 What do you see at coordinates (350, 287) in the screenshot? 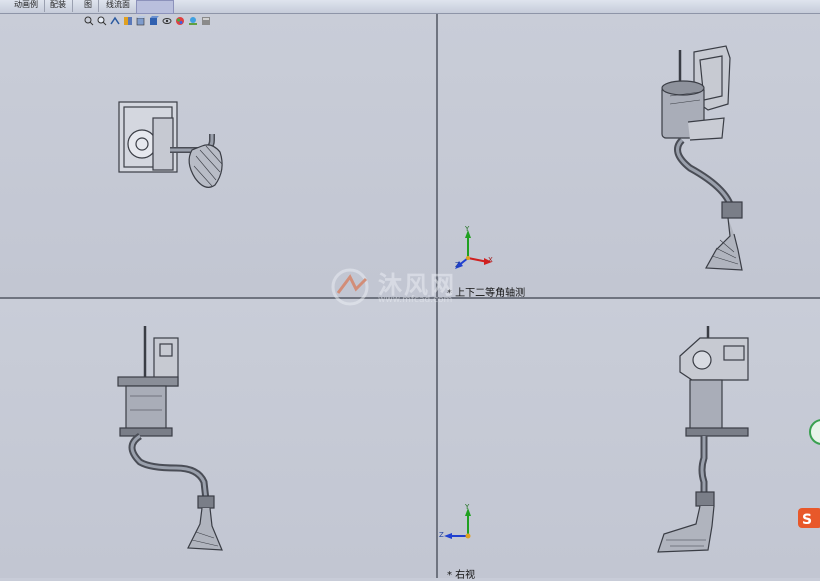
I see `watermark-logo-icon` at bounding box center [350, 287].